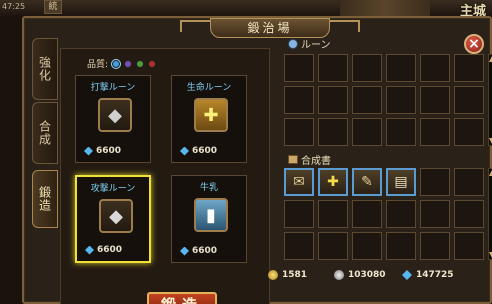  Describe the element at coordinates (490, 214) in the screenshot. I see `book-scrollbar` at that location.